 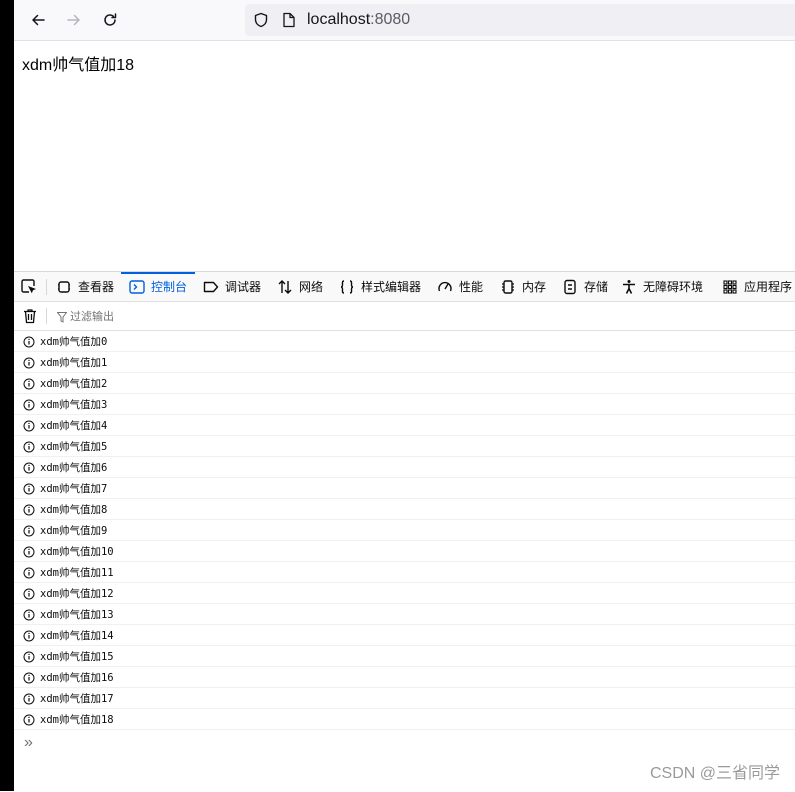 I want to click on clear-console-button, so click(x=30, y=318).